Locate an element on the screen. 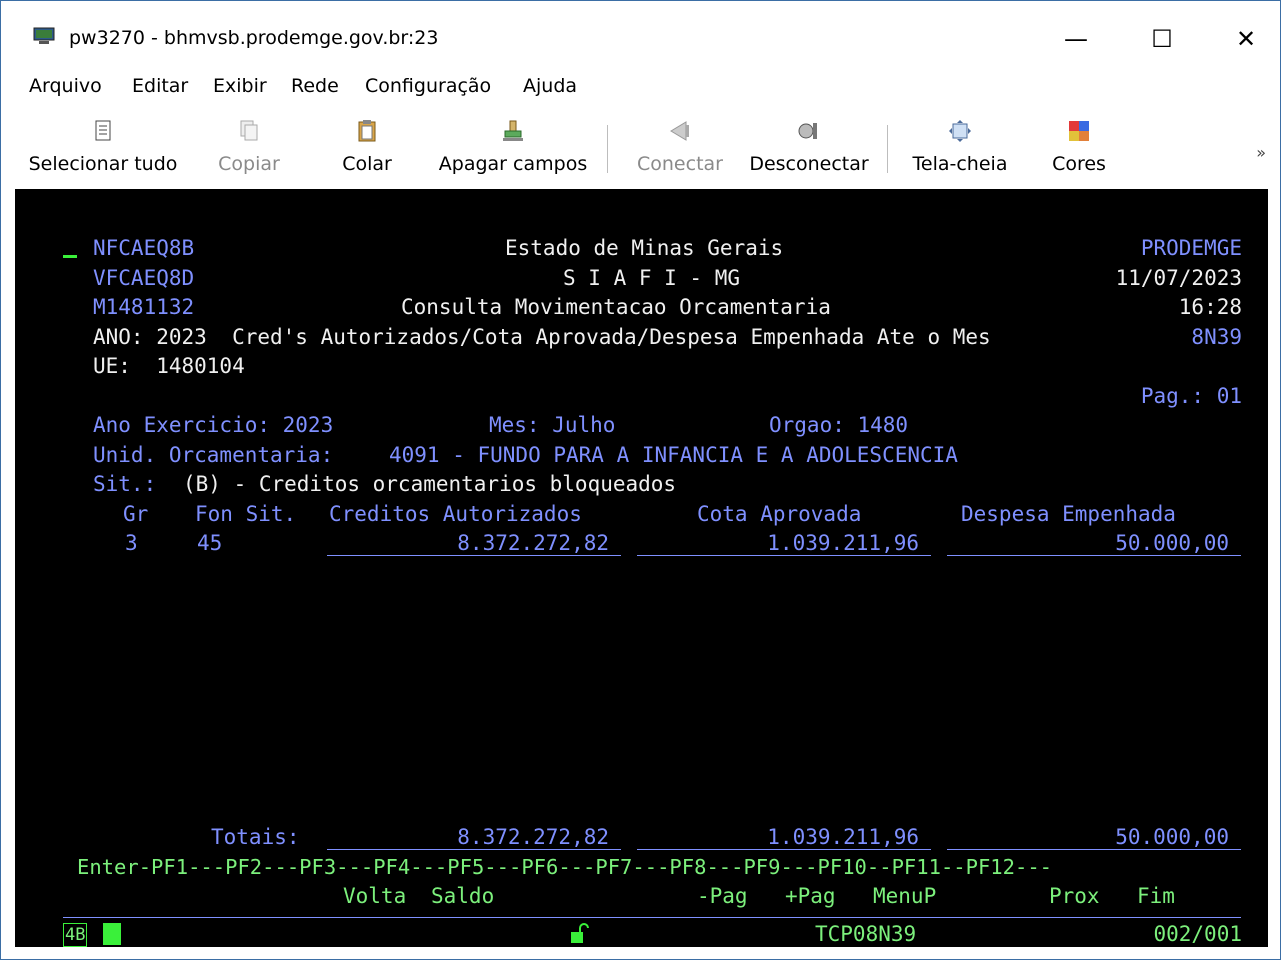  colors-button: Cores is located at coordinates (1079, 151).